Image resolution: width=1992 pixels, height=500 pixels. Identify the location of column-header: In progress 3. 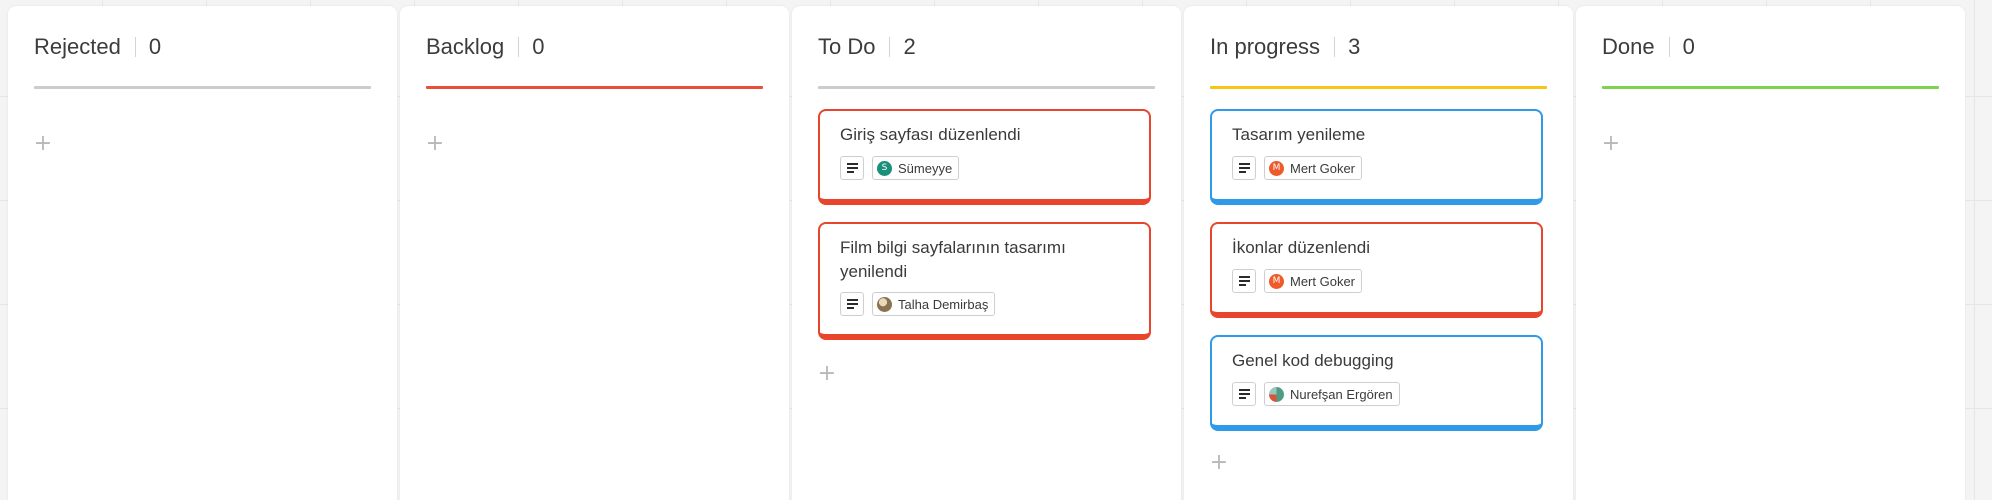
(1285, 47).